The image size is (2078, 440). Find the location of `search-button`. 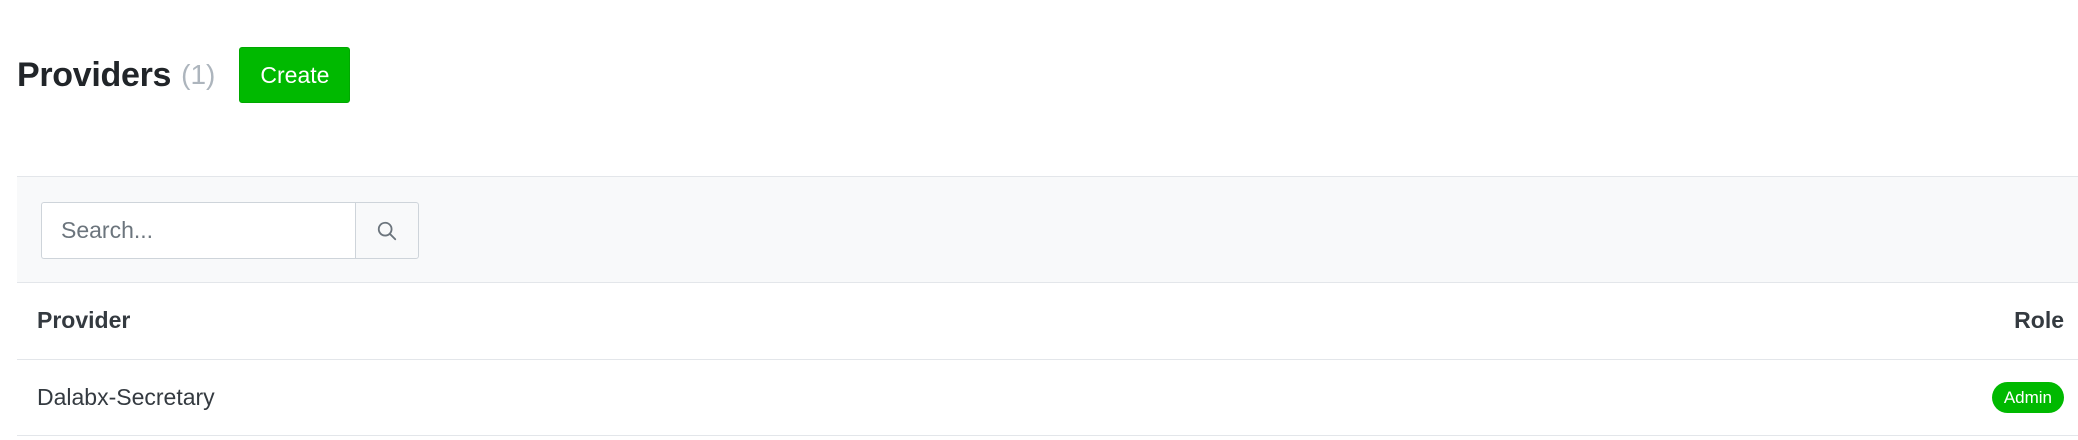

search-button is located at coordinates (387, 230).